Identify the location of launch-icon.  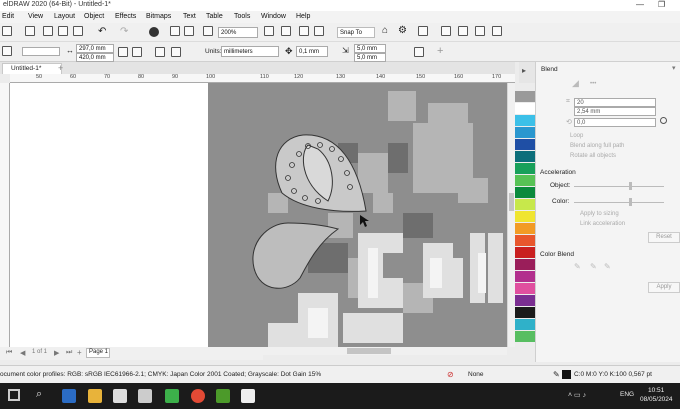
(423, 31).